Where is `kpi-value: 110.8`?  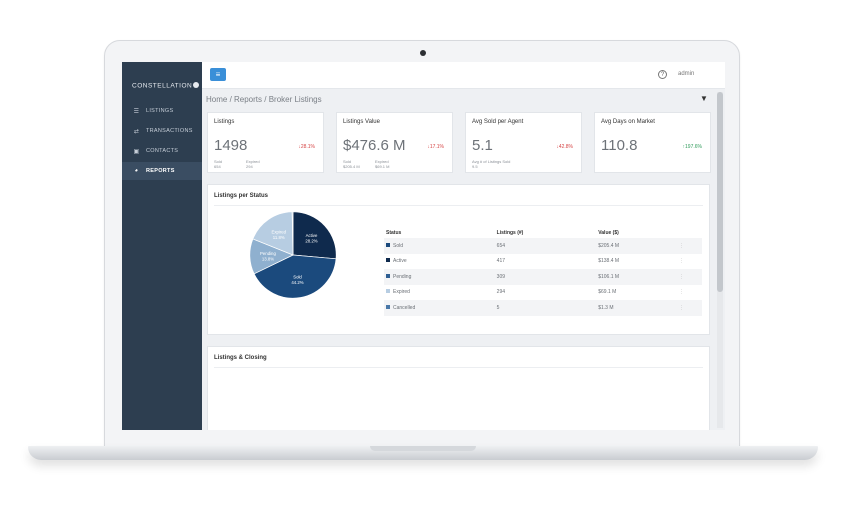 kpi-value: 110.8 is located at coordinates (619, 145).